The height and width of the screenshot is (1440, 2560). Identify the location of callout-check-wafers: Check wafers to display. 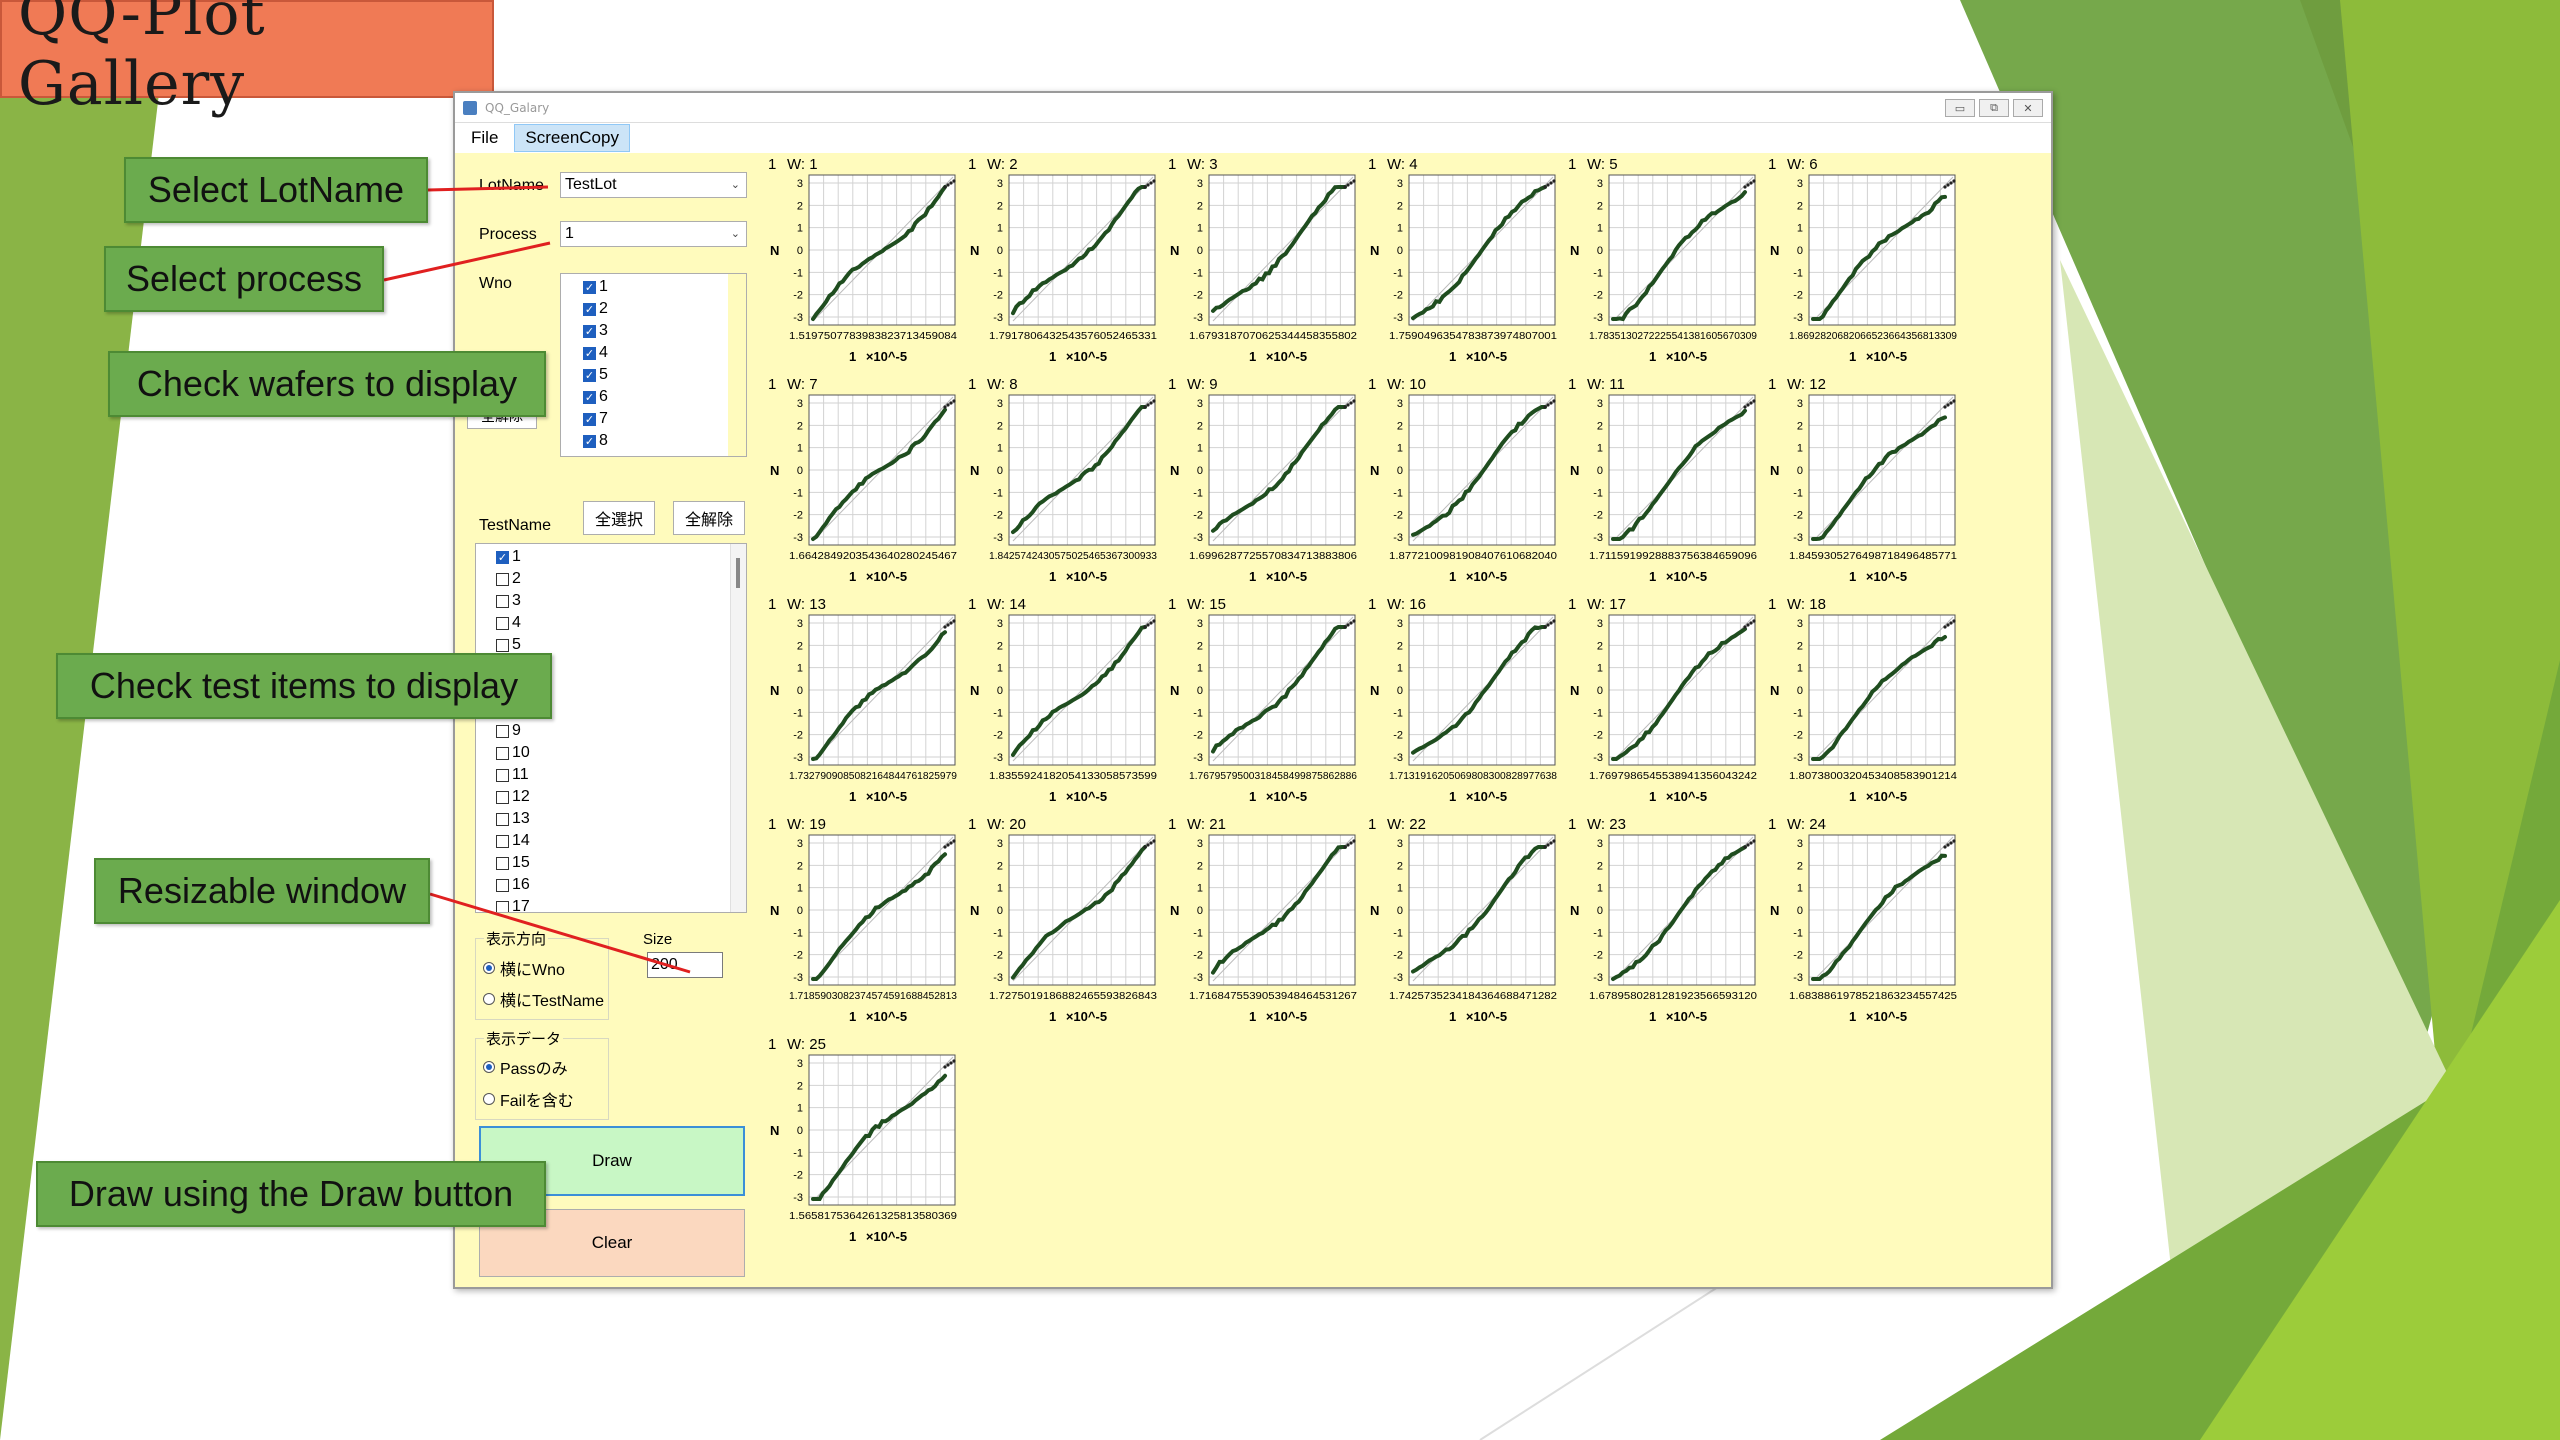
(327, 384).